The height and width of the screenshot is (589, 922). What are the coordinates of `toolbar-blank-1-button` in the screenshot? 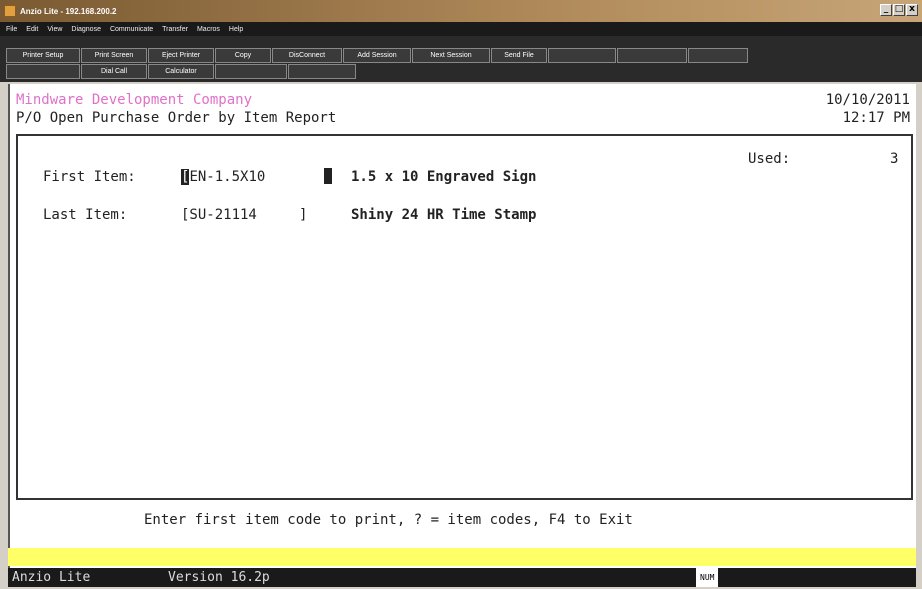 It's located at (43, 71).